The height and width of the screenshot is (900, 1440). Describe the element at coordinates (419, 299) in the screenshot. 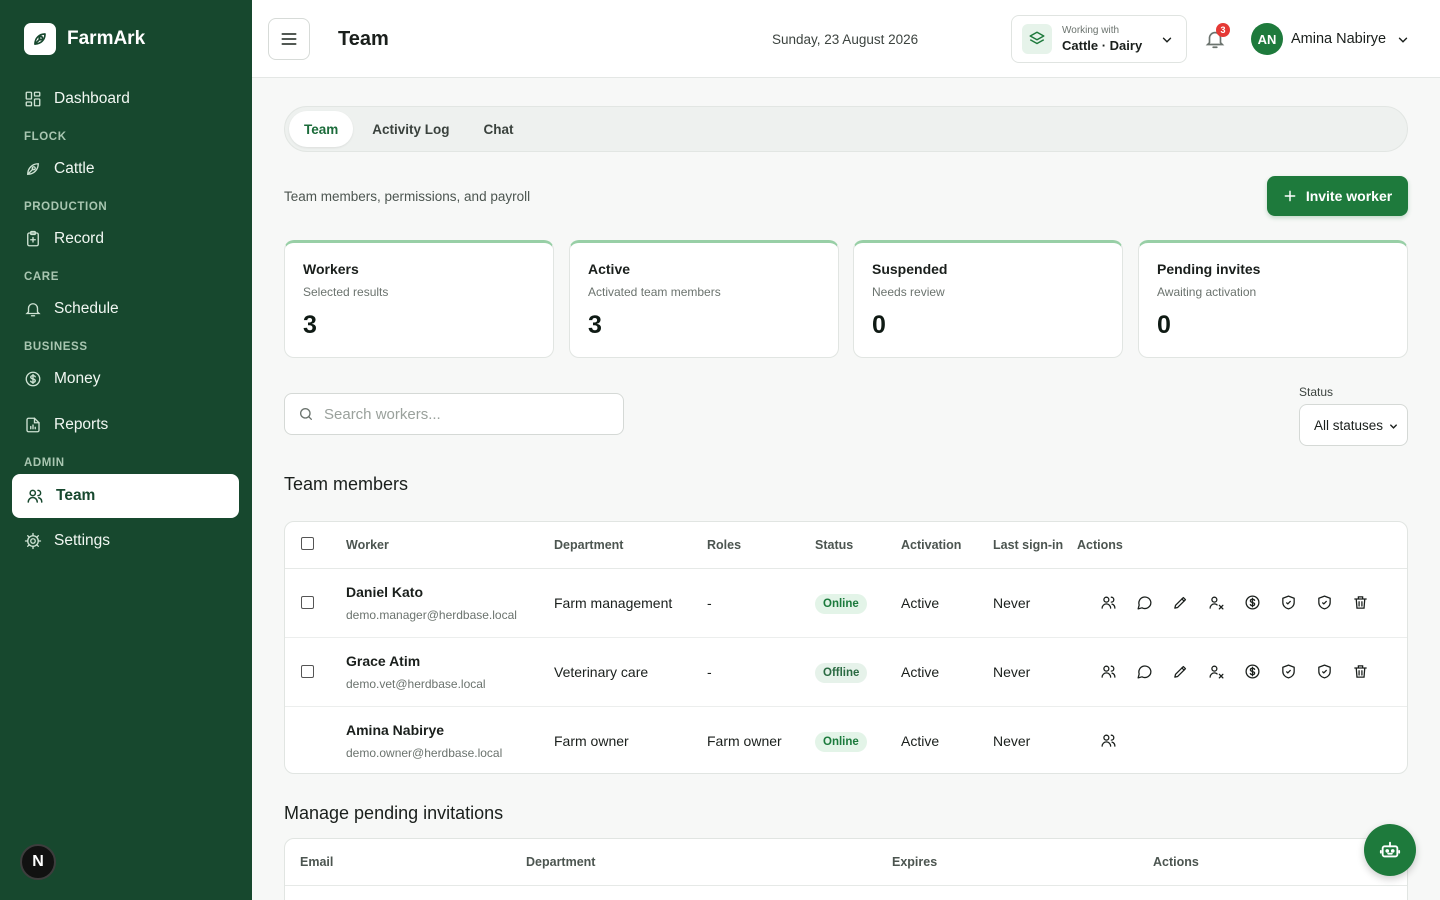

I see `stat-card-workers: Workers Selected results 3` at that location.